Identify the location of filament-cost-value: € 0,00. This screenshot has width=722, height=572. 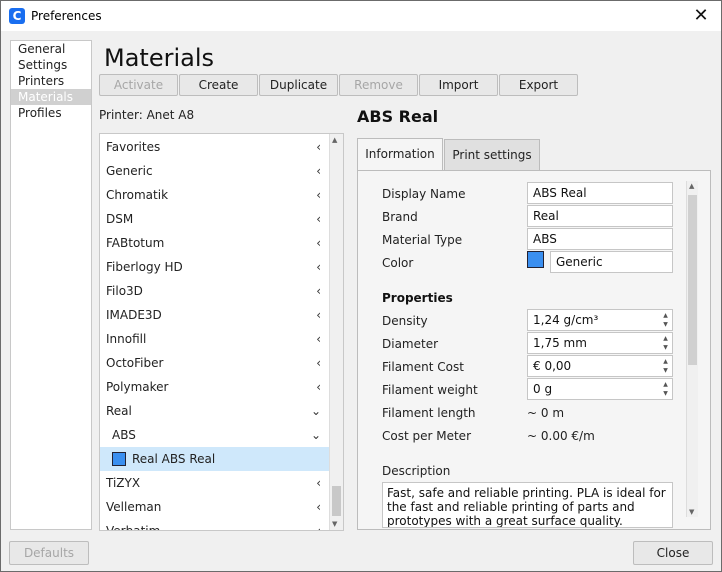
(552, 366).